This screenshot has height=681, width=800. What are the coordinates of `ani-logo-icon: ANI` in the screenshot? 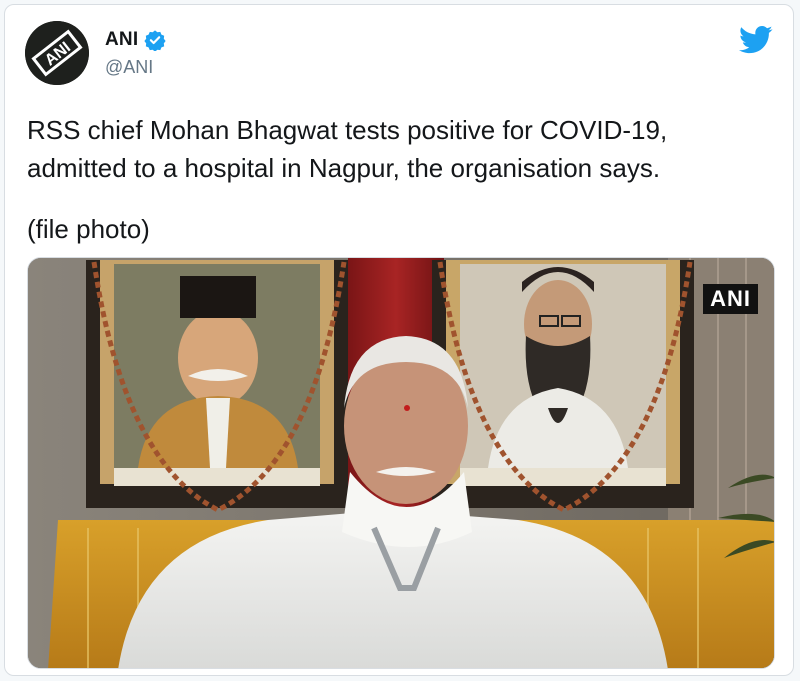 It's located at (57, 53).